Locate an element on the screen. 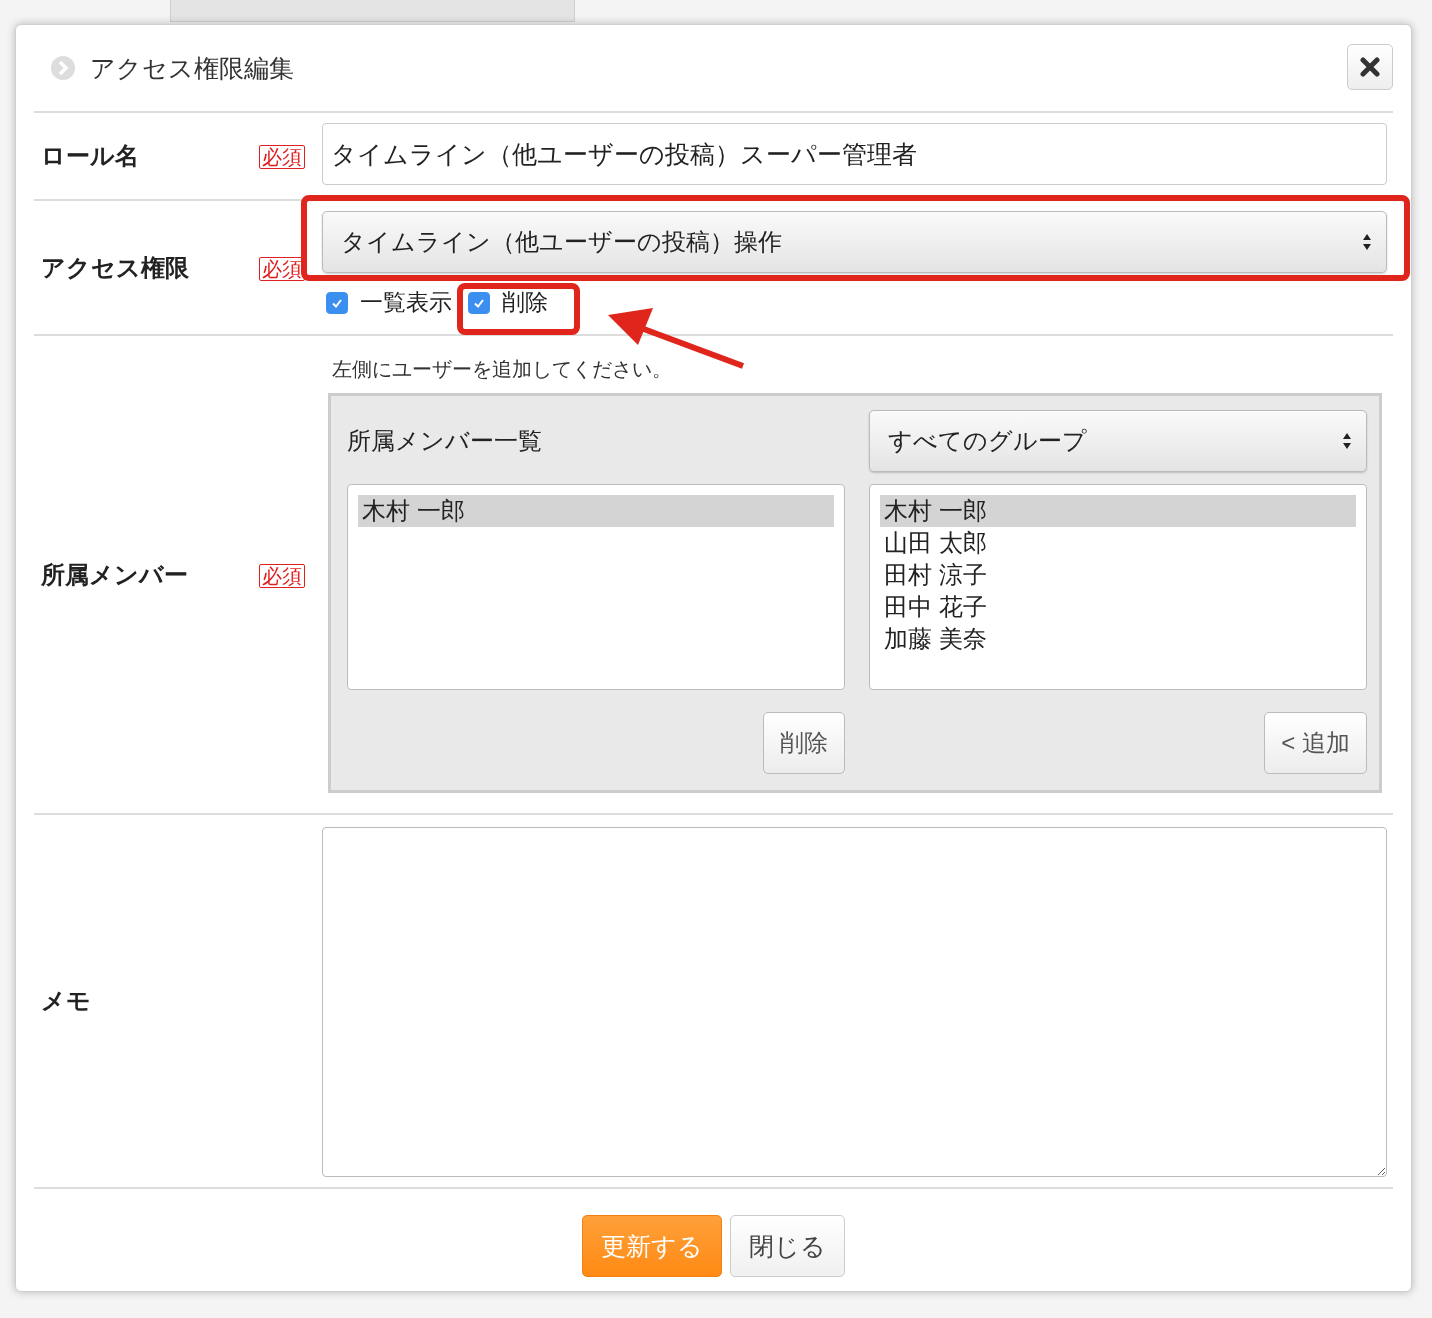 The width and height of the screenshot is (1432, 1318). remove-button: 削除 is located at coordinates (804, 743).